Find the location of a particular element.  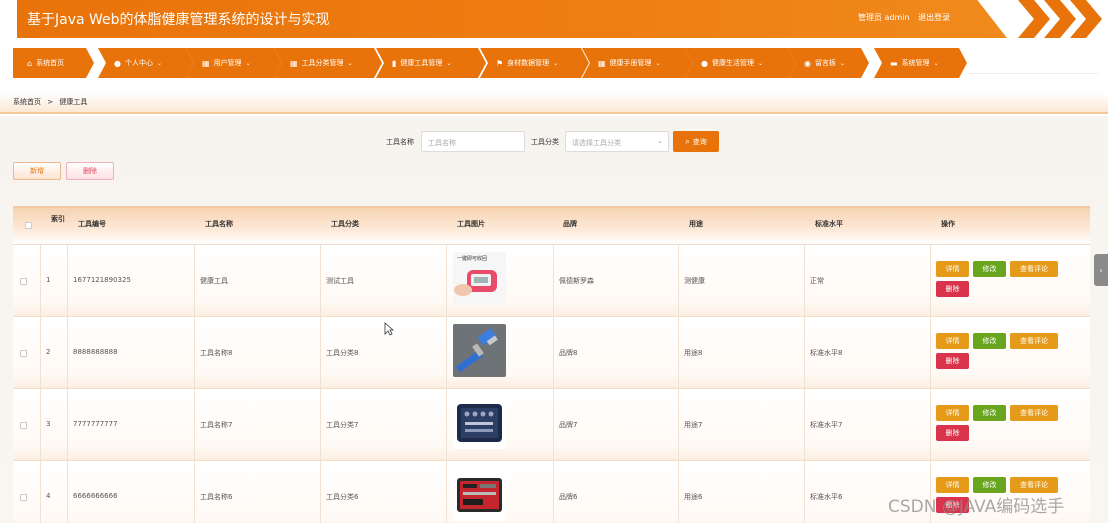

red-toolbox-image is located at coordinates (479, 494).